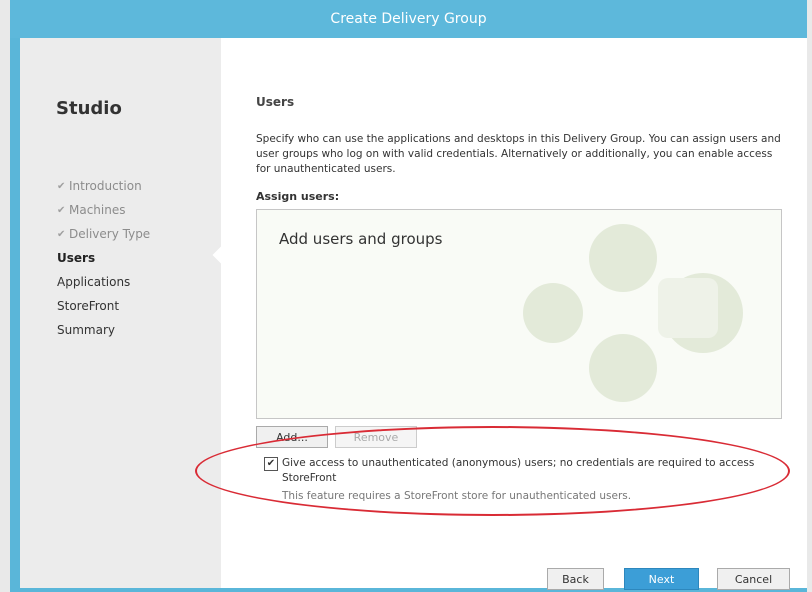 Image resolution: width=812 pixels, height=592 pixels. Describe the element at coordinates (298, 196) in the screenshot. I see `assign-users-label: Assign users:` at that location.